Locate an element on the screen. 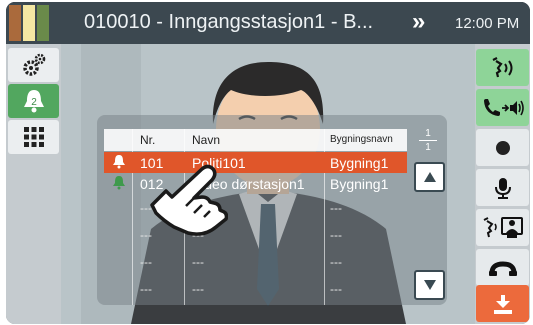 The width and height of the screenshot is (533, 325). call-transfer-speaker-icon is located at coordinates (503, 107).